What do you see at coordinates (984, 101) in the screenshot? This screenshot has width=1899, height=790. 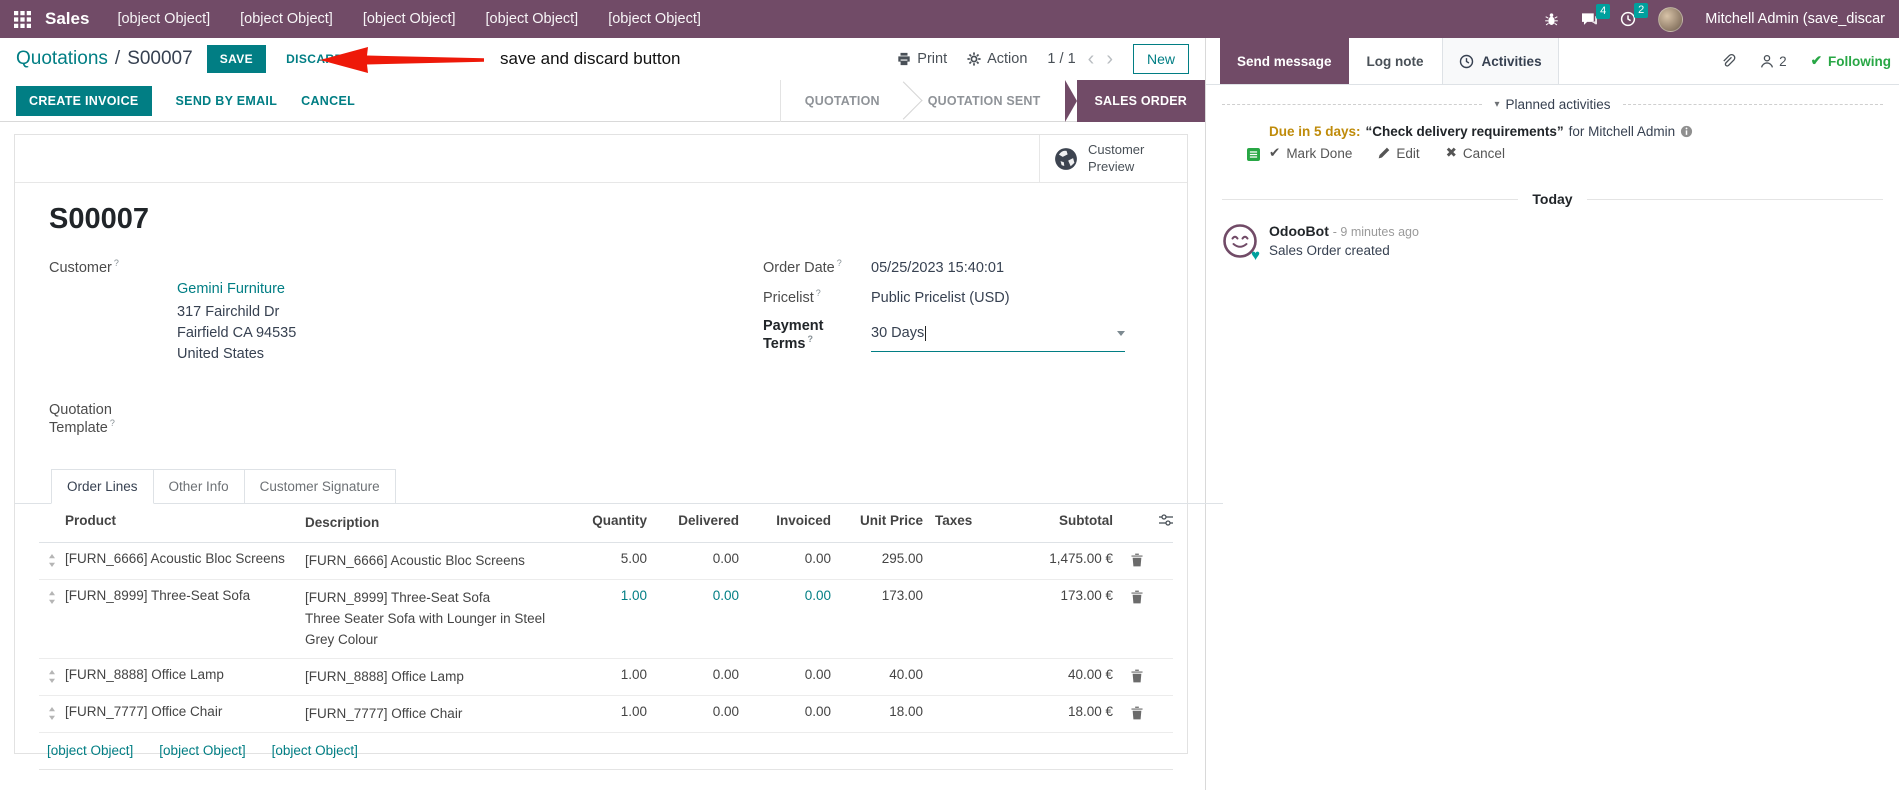 I see `stage-item: QUOTATION SENT` at bounding box center [984, 101].